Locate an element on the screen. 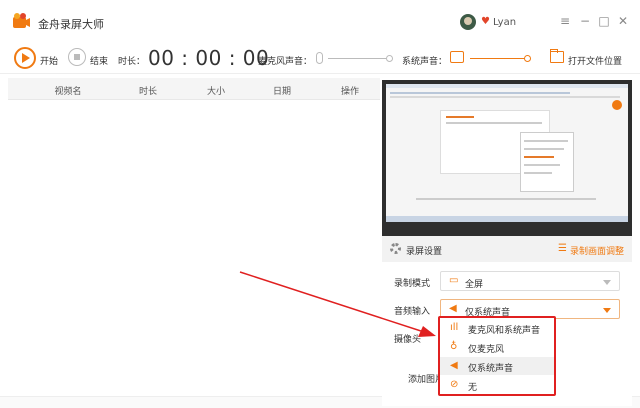 The image size is (640, 408). audio-input-dropdown: ıll 麦克风和系统声音 ♁ 仅麦克风 ◀ 仅系统声音 ⊘ 无 is located at coordinates (497, 356).